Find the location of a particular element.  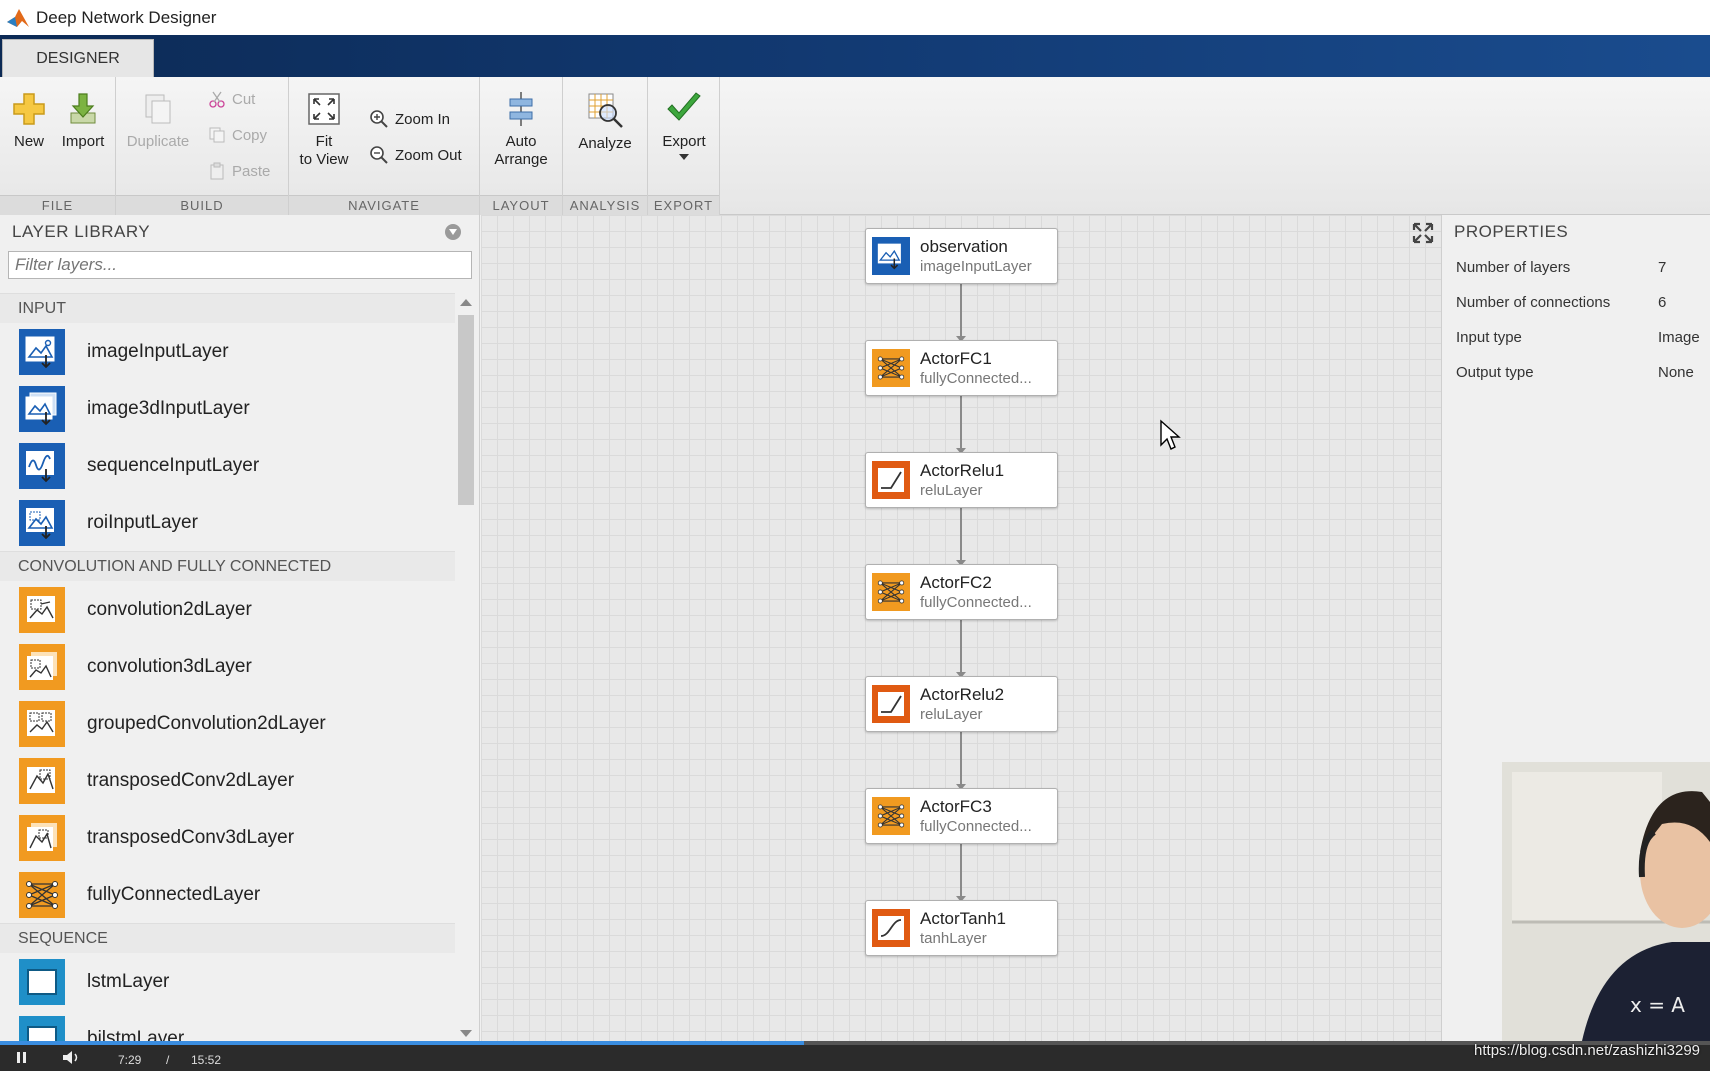

image3d-input-icon is located at coordinates (42, 408).